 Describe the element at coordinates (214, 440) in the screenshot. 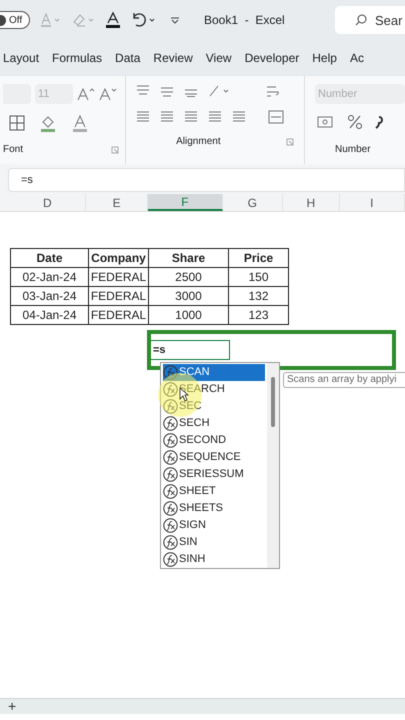

I see `function-suggestion: SECOND` at that location.